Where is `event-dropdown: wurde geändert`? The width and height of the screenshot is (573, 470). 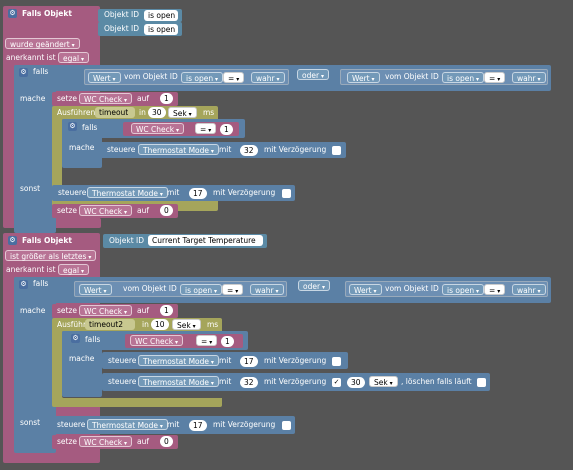 event-dropdown: wurde geändert is located at coordinates (42, 43).